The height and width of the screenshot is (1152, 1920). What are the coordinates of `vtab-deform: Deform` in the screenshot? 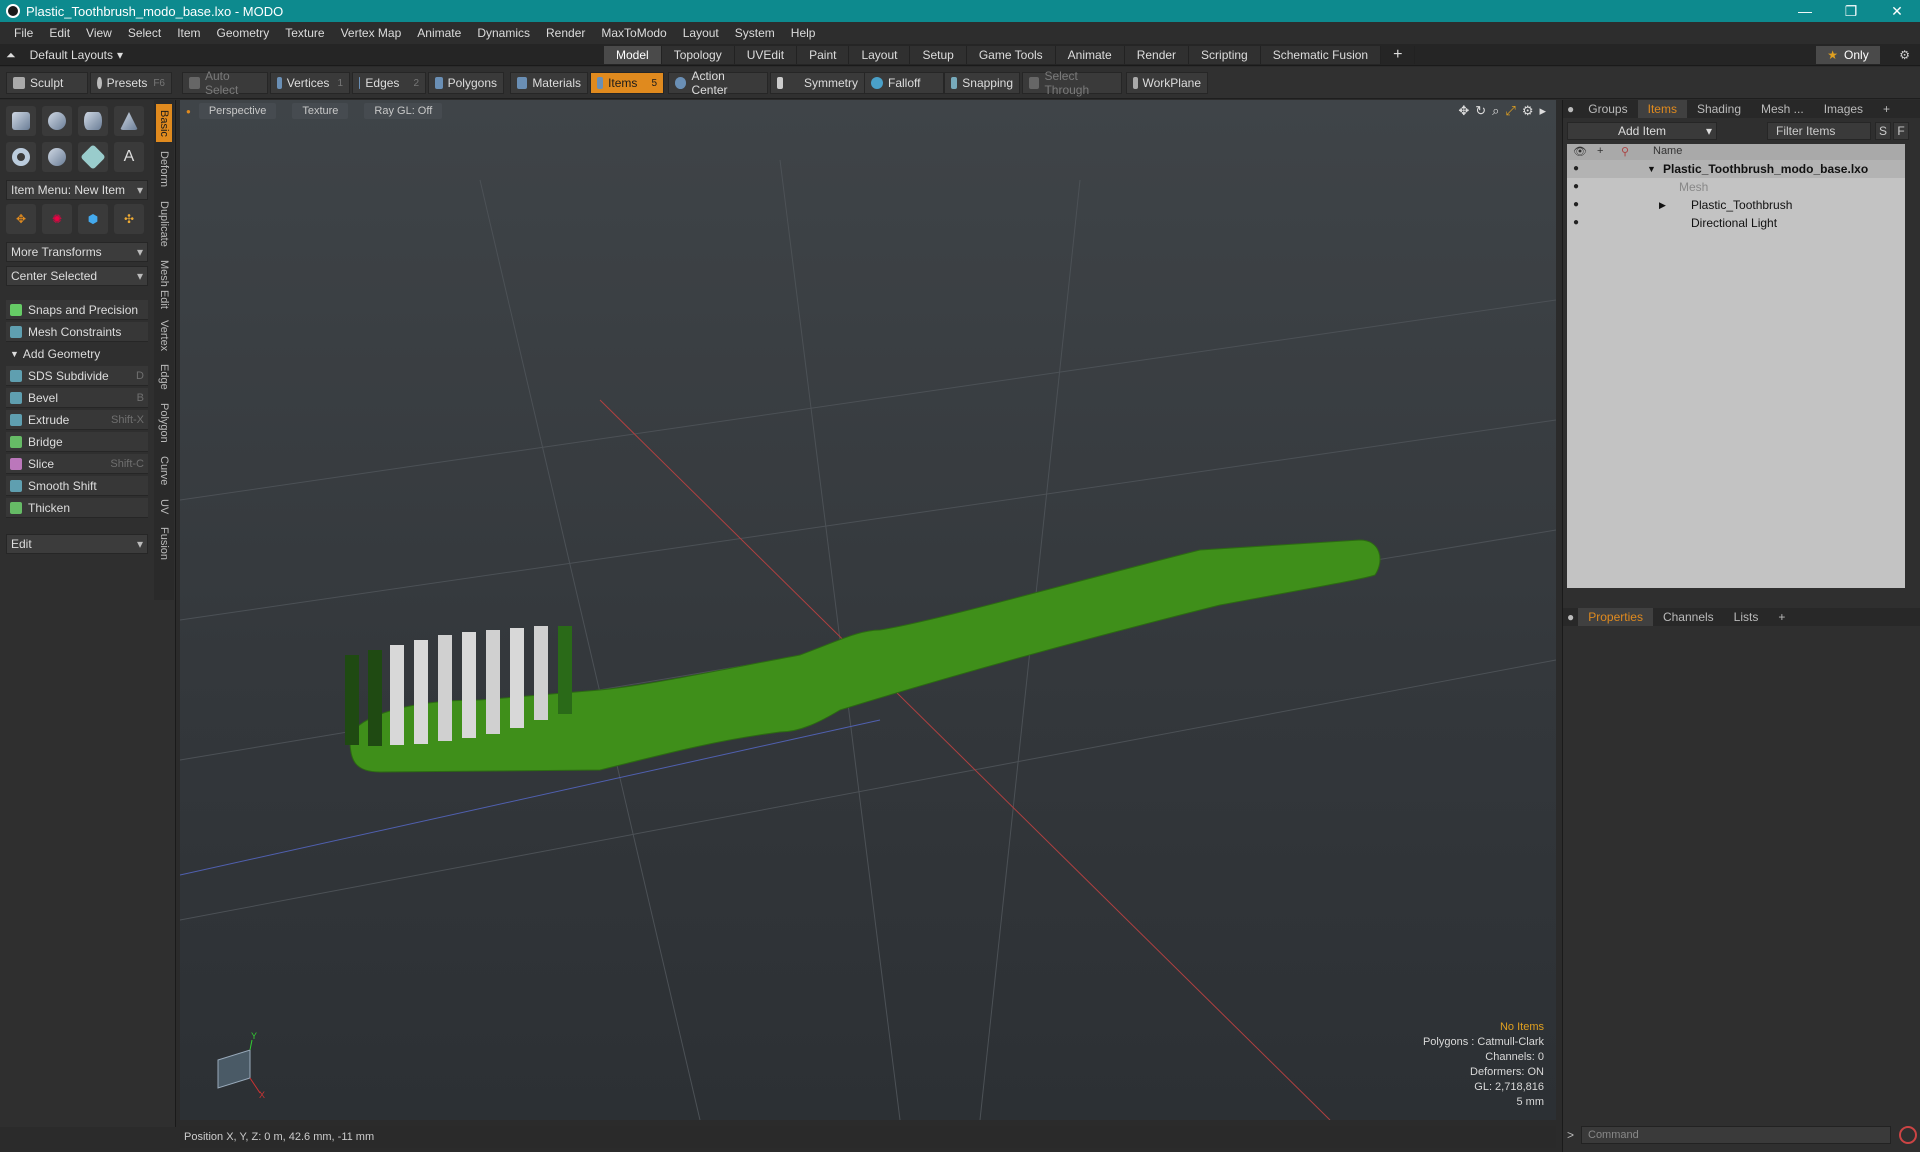 It's located at (164, 169).